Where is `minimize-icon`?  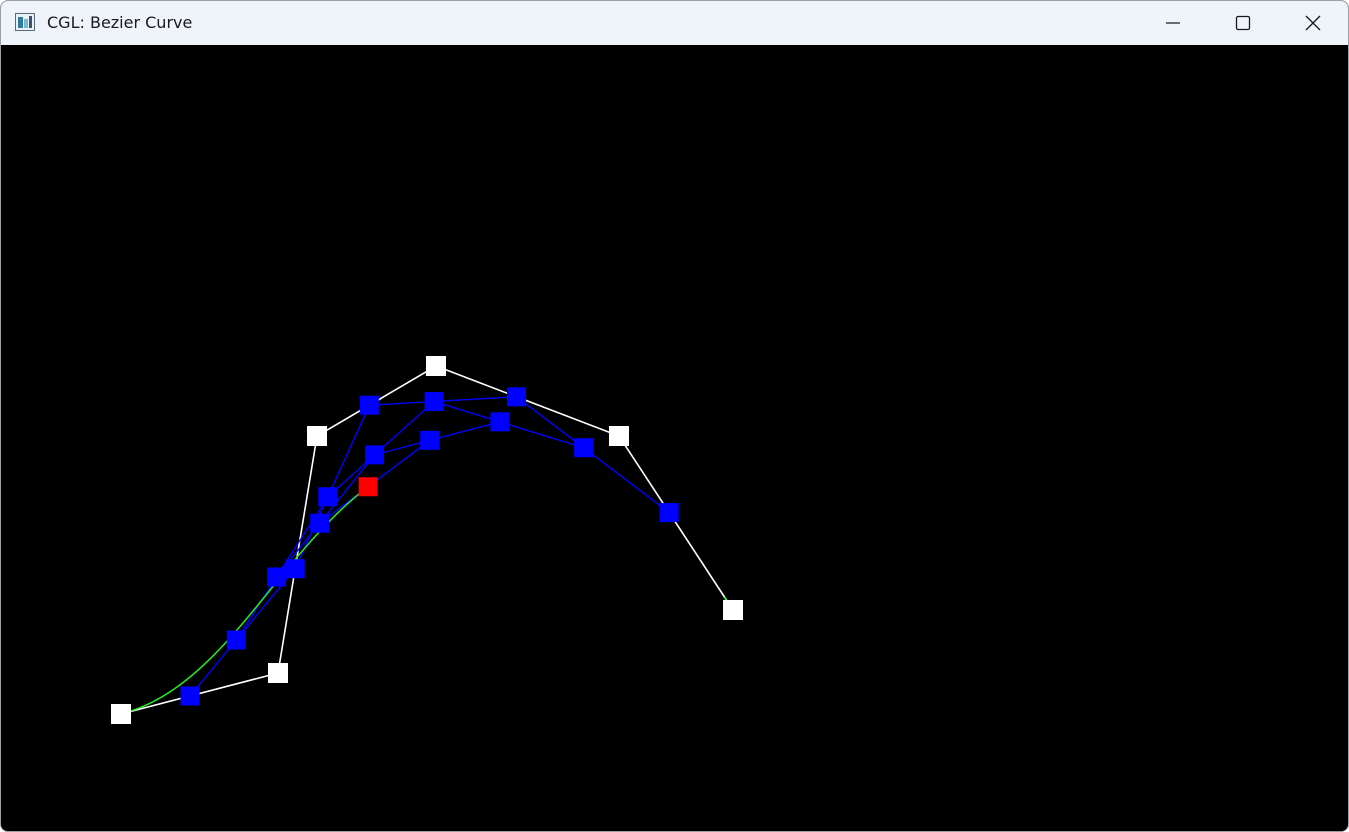 minimize-icon is located at coordinates (1173, 23).